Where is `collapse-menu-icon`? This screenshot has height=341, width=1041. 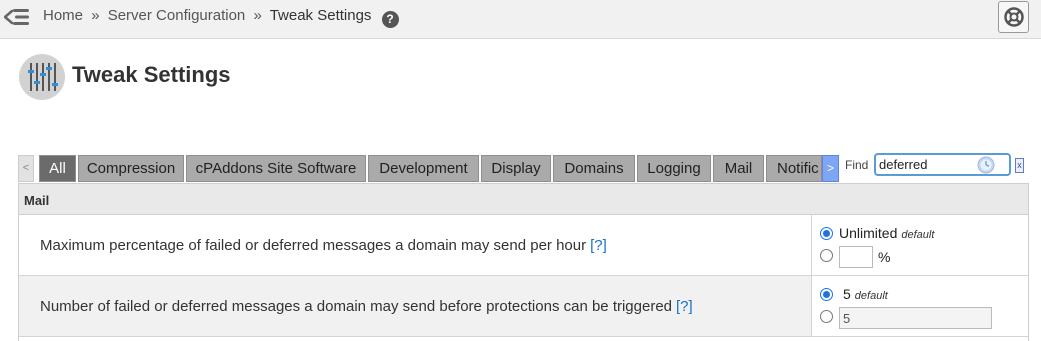 collapse-menu-icon is located at coordinates (16, 17).